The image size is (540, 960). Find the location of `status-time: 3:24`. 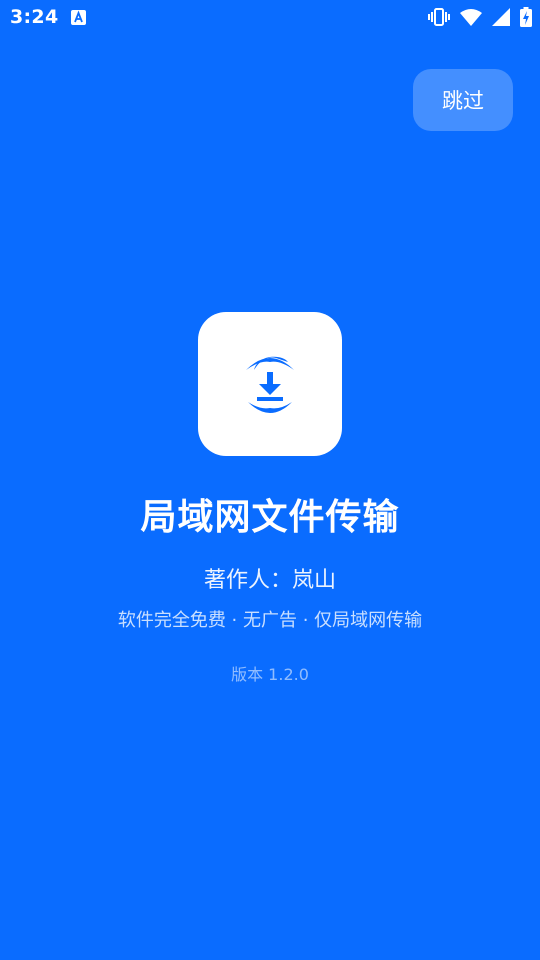

status-time: 3:24 is located at coordinates (34, 17).